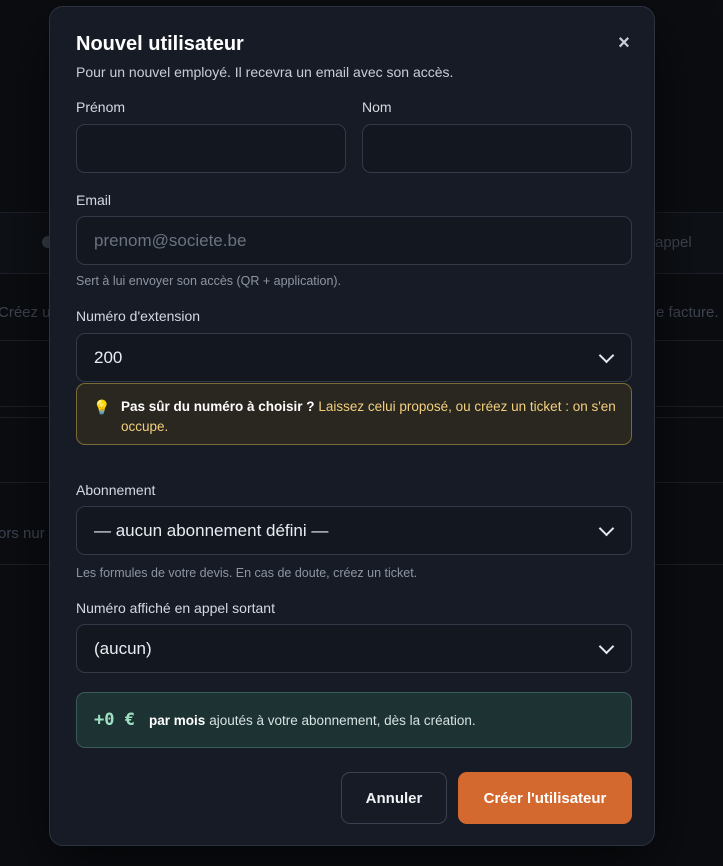 This screenshot has height=866, width=723. What do you see at coordinates (354, 240) in the screenshot?
I see `email-field` at bounding box center [354, 240].